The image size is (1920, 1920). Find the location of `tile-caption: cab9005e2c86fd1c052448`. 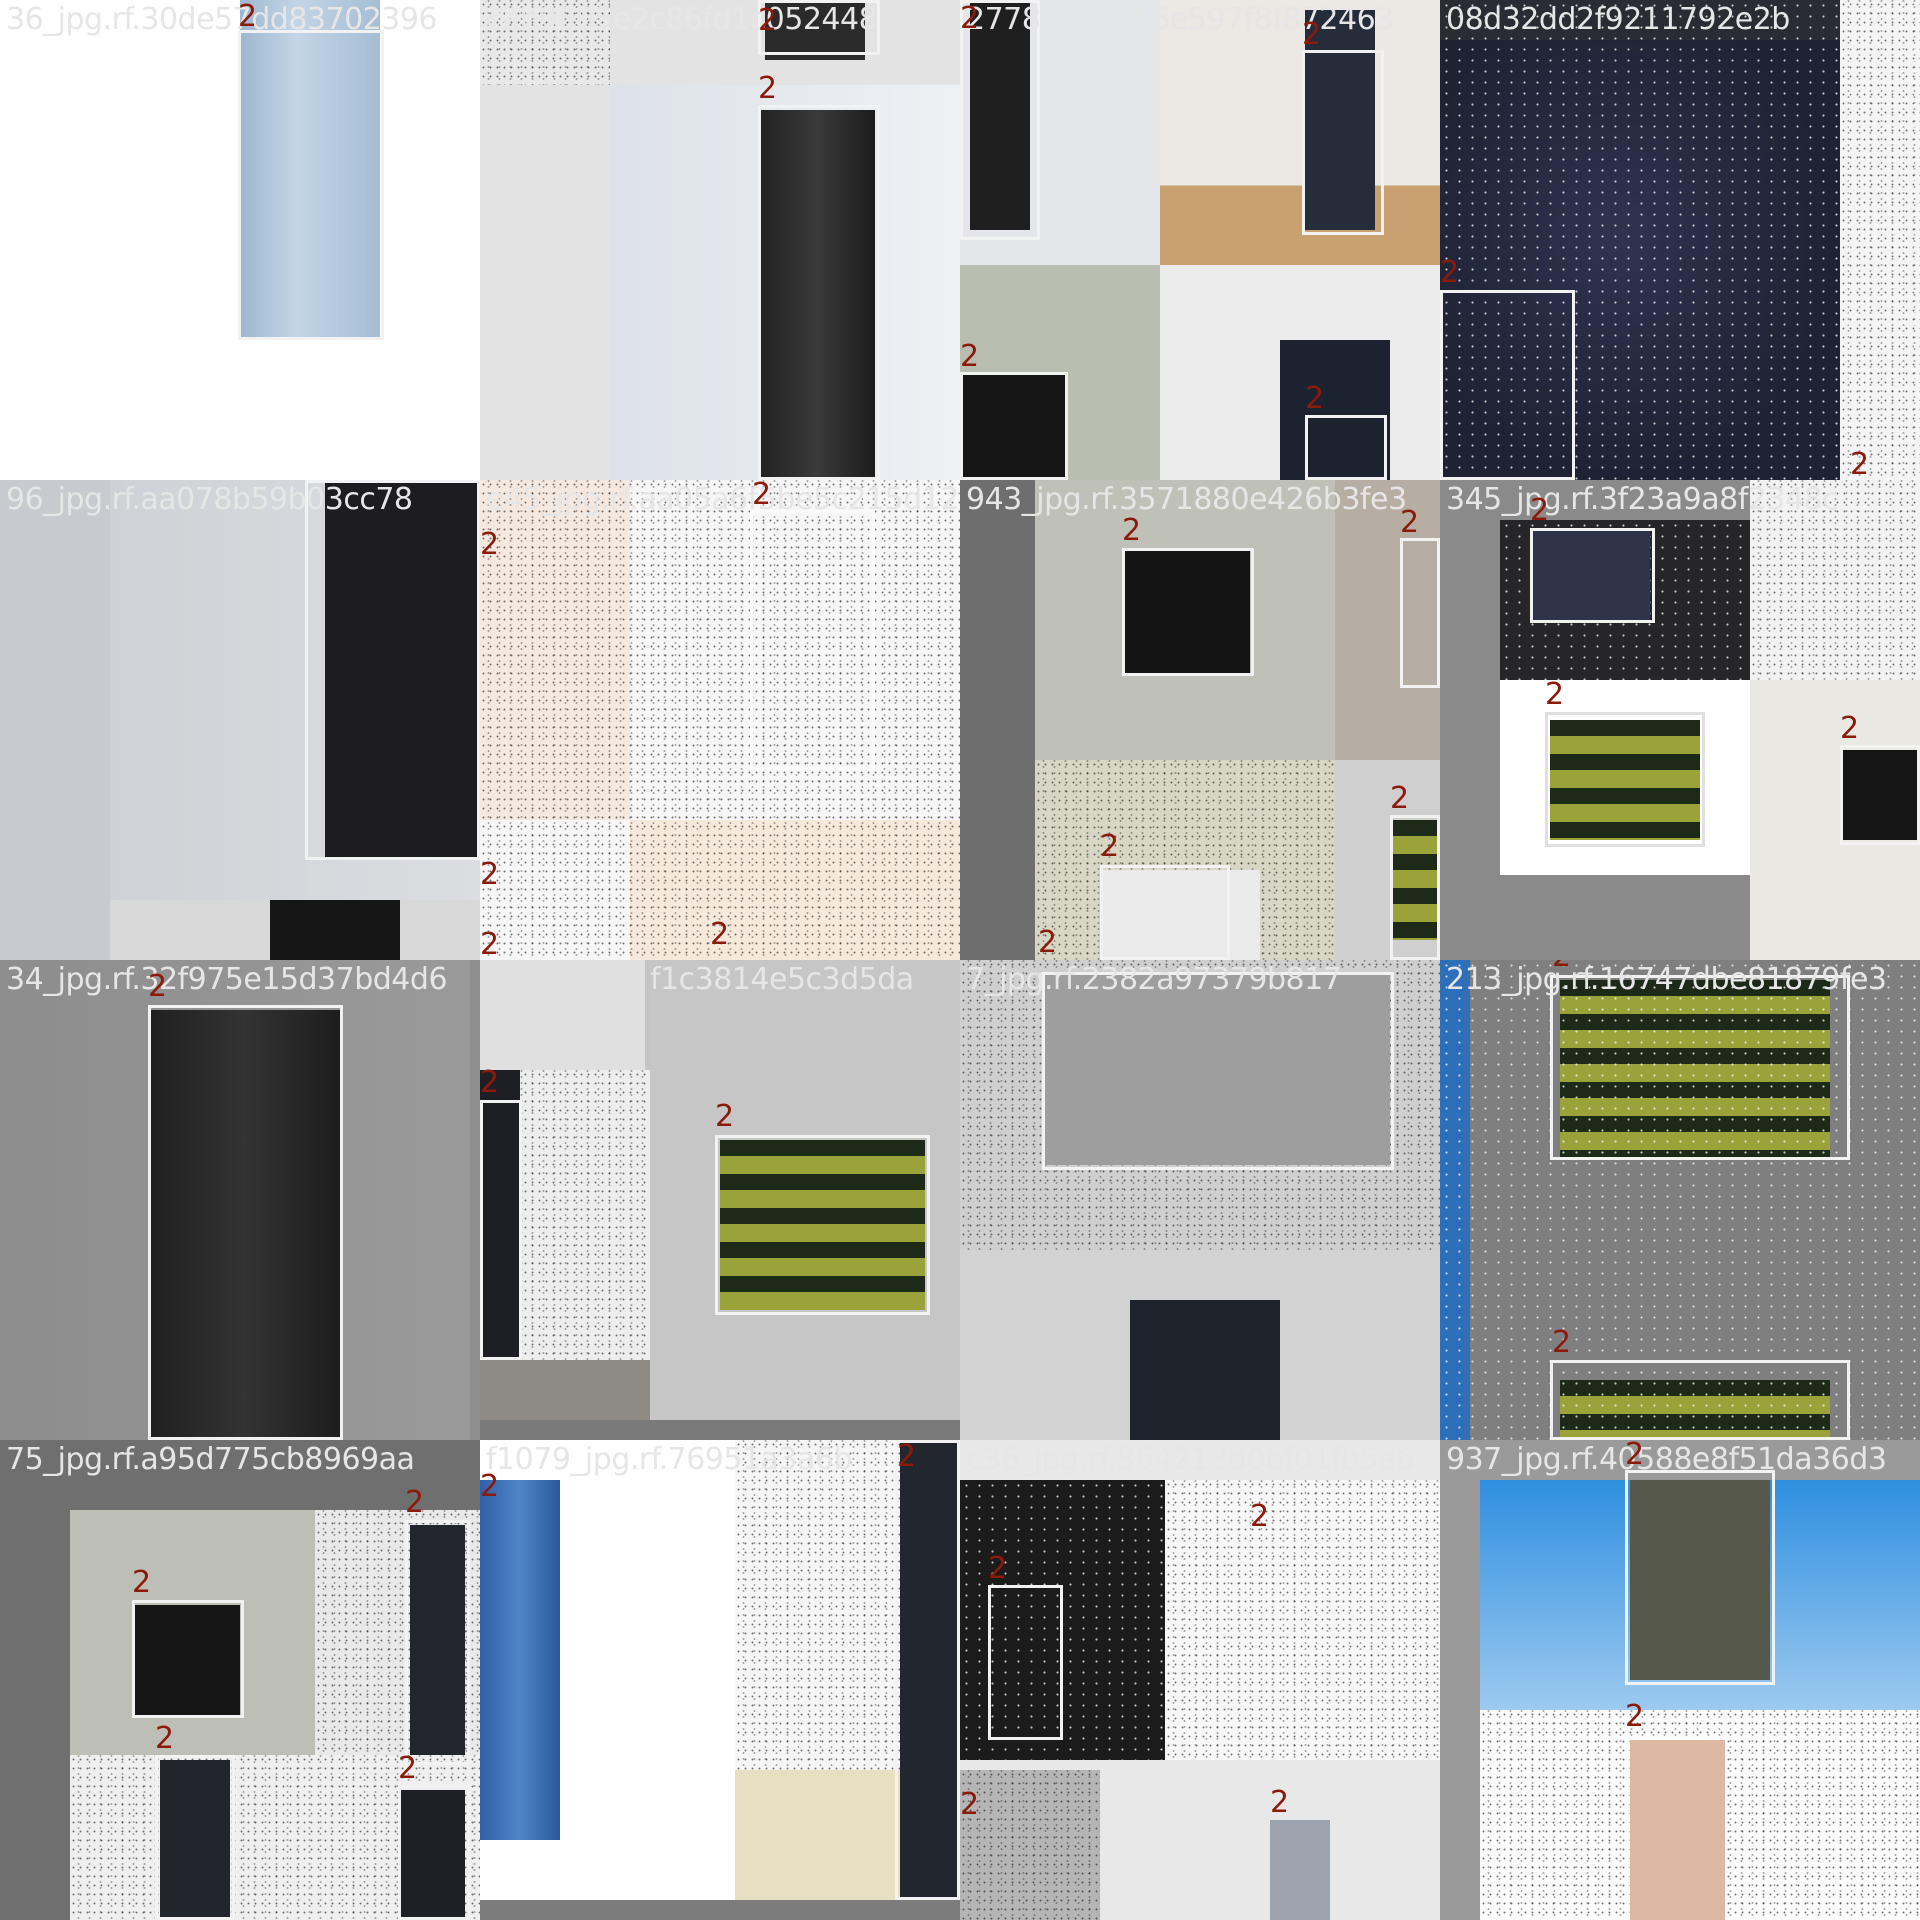

tile-caption: cab9005e2c86fd1c052448 is located at coordinates (682, 19).